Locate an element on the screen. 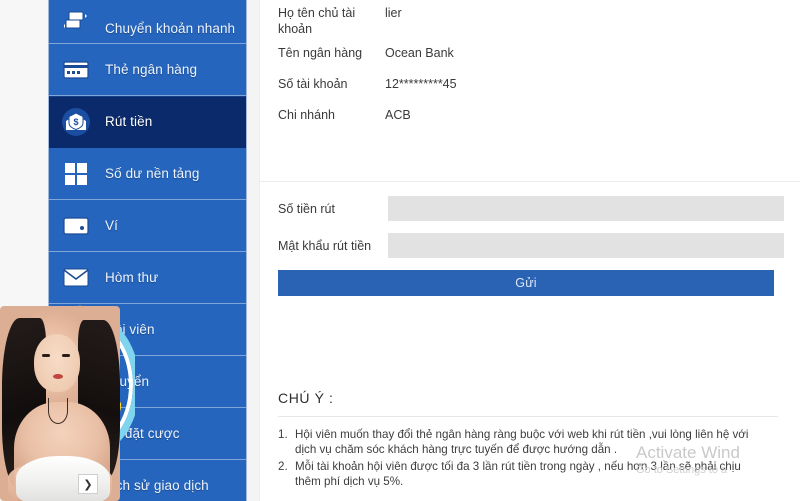 The height and width of the screenshot is (501, 800). info-label: Tên ngân hàng is located at coordinates (320, 53).